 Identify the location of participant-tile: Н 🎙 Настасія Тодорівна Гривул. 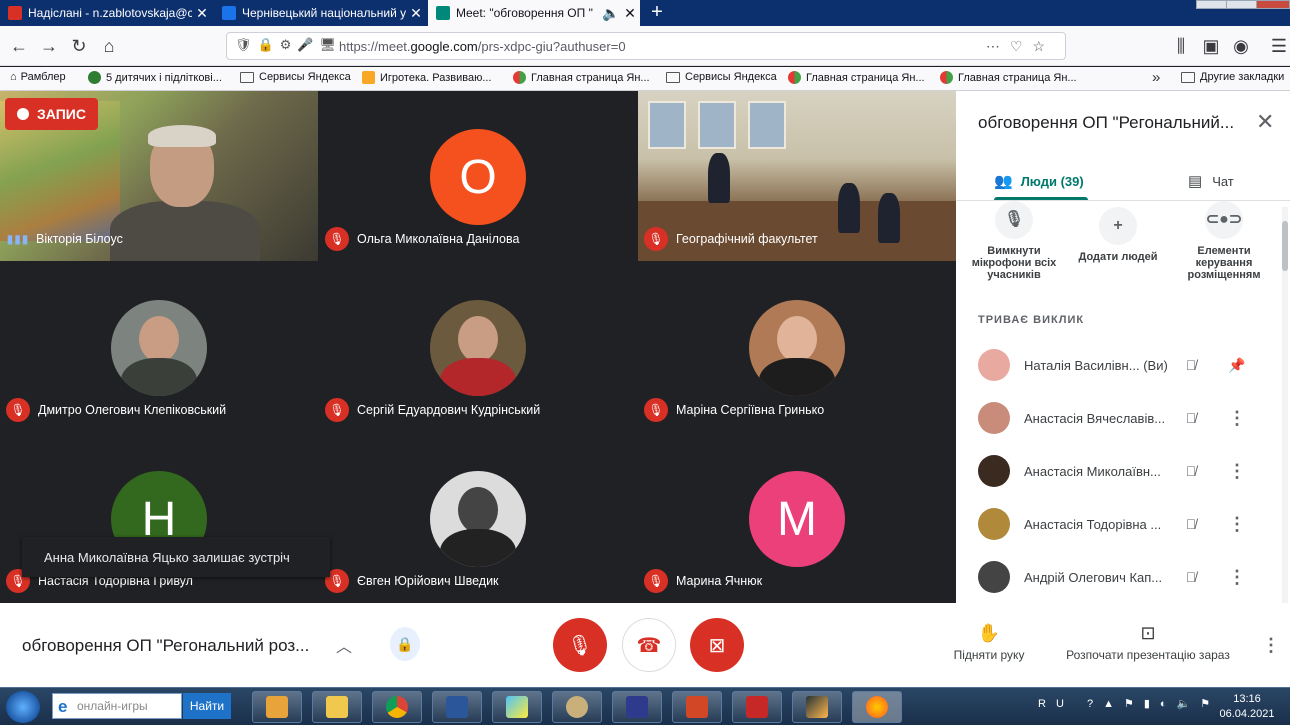
(159, 518).